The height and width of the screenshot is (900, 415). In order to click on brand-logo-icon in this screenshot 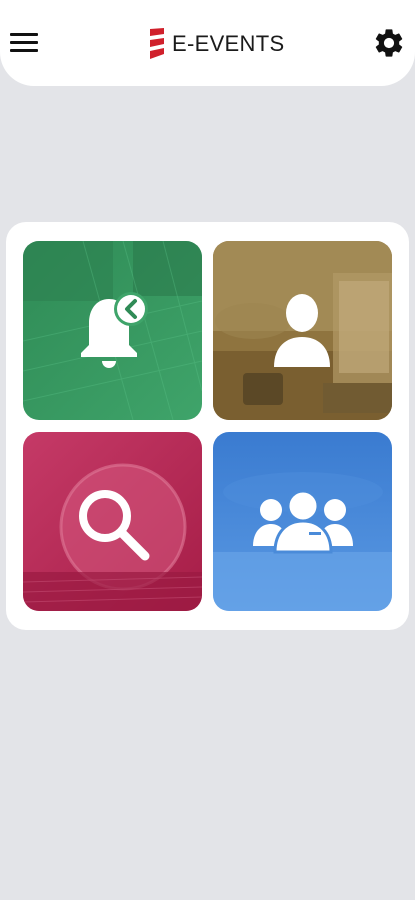, I will do `click(157, 43)`.